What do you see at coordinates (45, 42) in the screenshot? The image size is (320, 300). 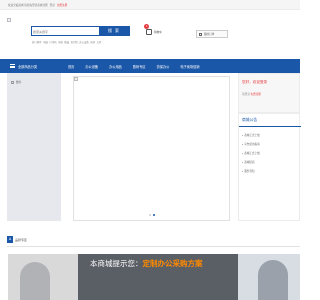 I see `hotword: 电脑` at bounding box center [45, 42].